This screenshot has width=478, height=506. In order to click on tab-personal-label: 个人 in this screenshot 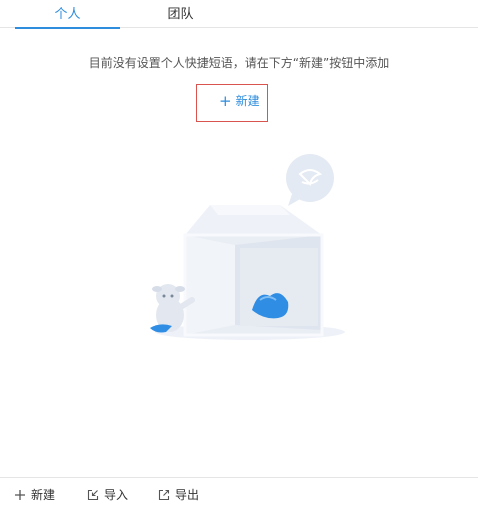, I will do `click(67, 14)`.